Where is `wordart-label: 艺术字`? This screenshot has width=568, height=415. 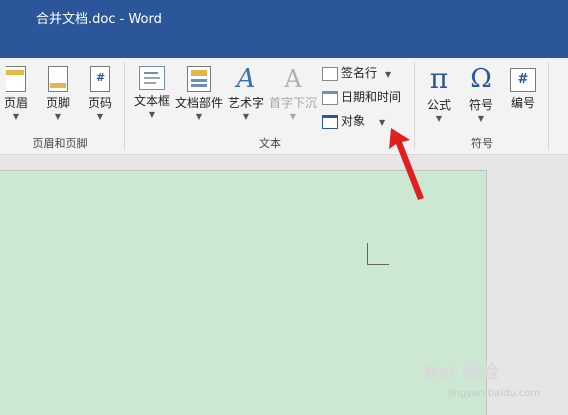
wordart-label: 艺术字 is located at coordinates (245, 103).